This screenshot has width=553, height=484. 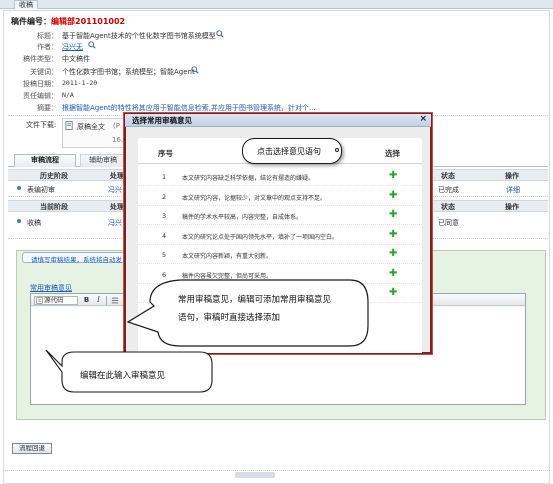 What do you see at coordinates (276, 470) in the screenshot?
I see `footer-divider` at bounding box center [276, 470].